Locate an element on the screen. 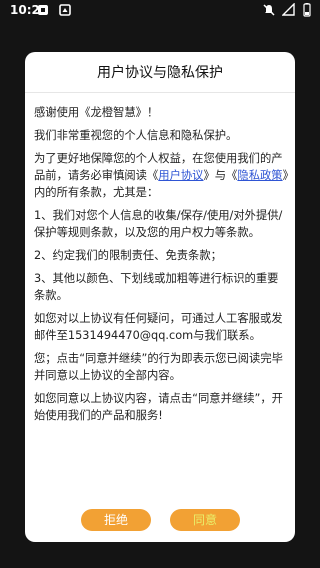  dialog-title: 用户协议与隐私保护 is located at coordinates (160, 73).